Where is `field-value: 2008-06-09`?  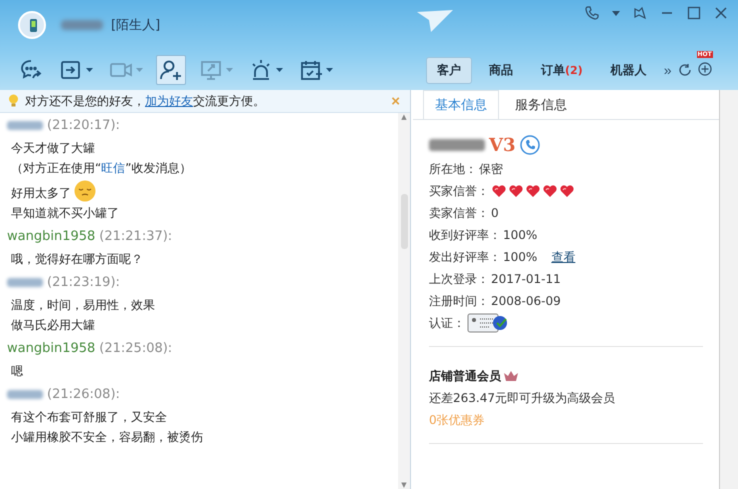
field-value: 2008-06-09 is located at coordinates (526, 301).